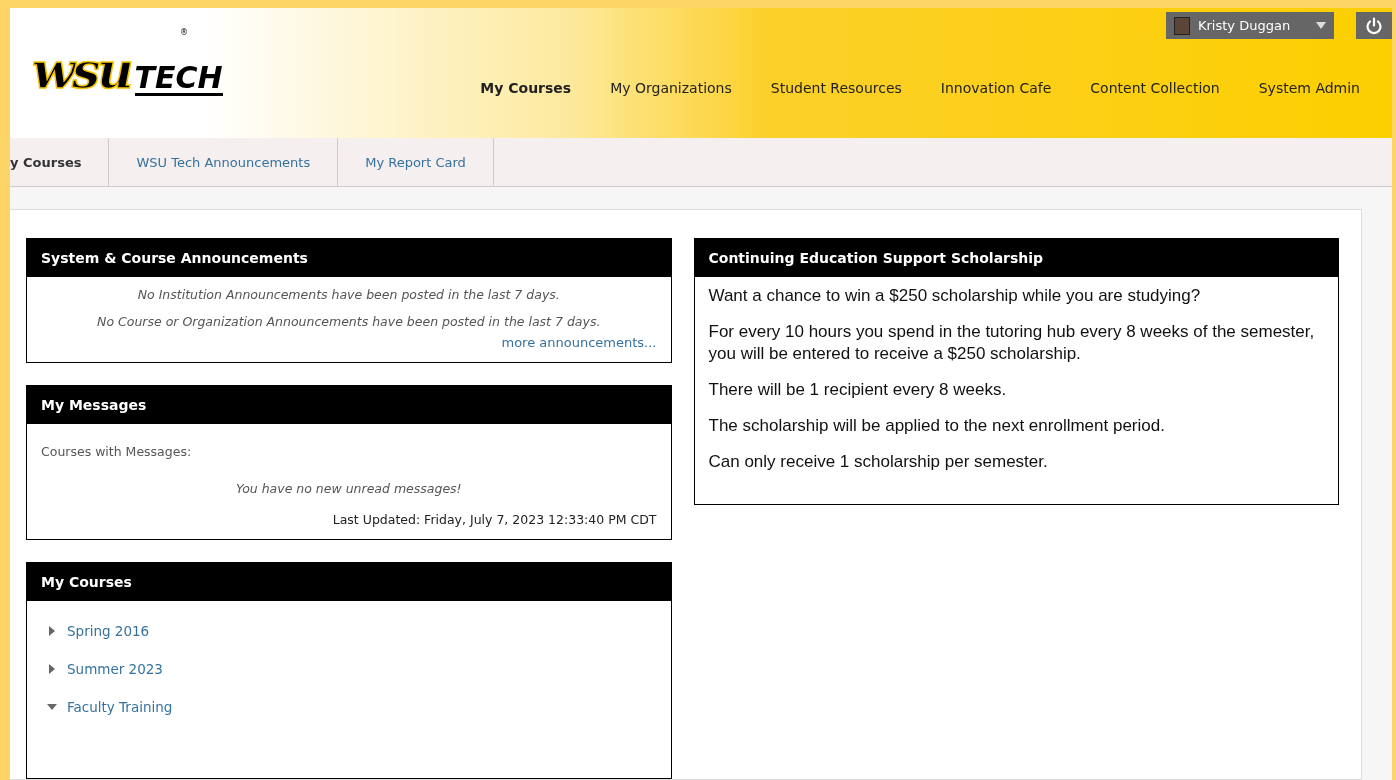 This screenshot has height=780, width=1396. Describe the element at coordinates (349, 258) in the screenshot. I see `module-title: System & Course Announcements` at that location.